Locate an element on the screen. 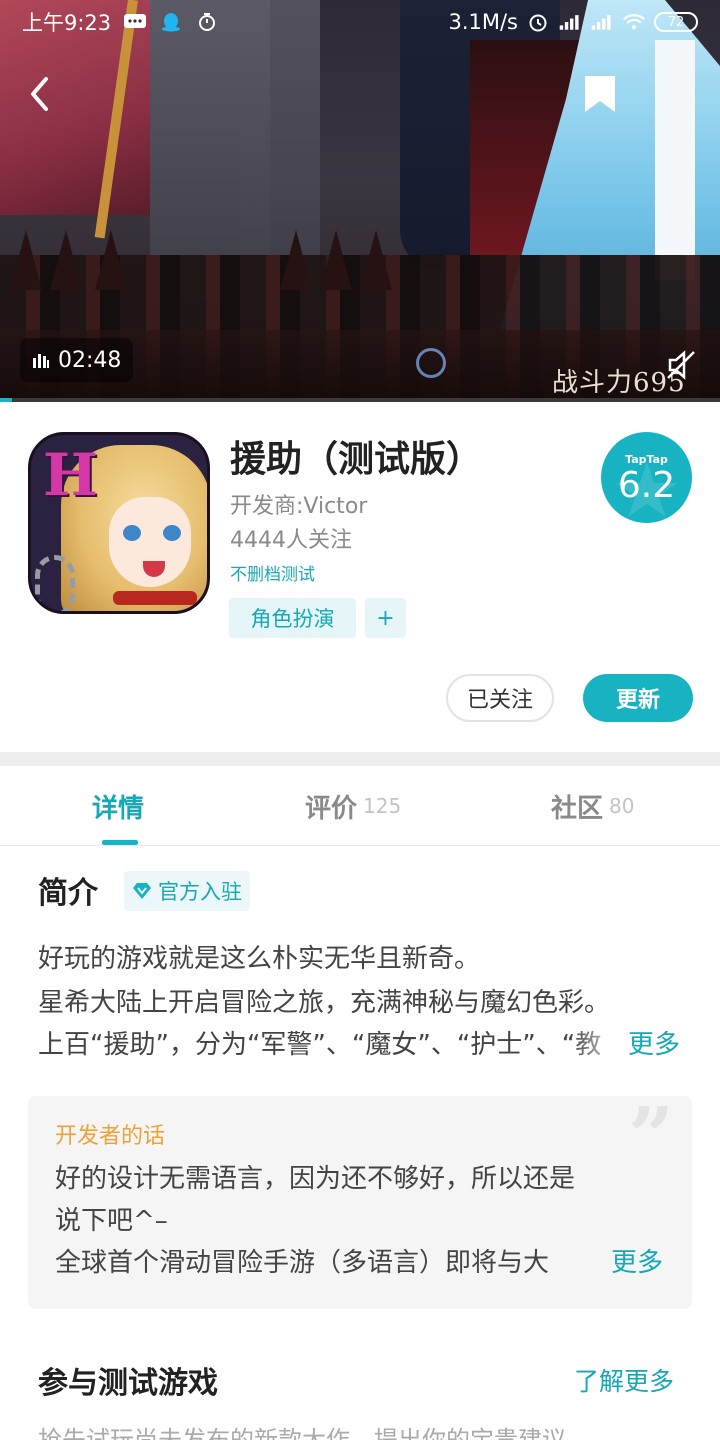 The height and width of the screenshot is (1440, 720). status-time: 上午9:23 is located at coordinates (67, 23).